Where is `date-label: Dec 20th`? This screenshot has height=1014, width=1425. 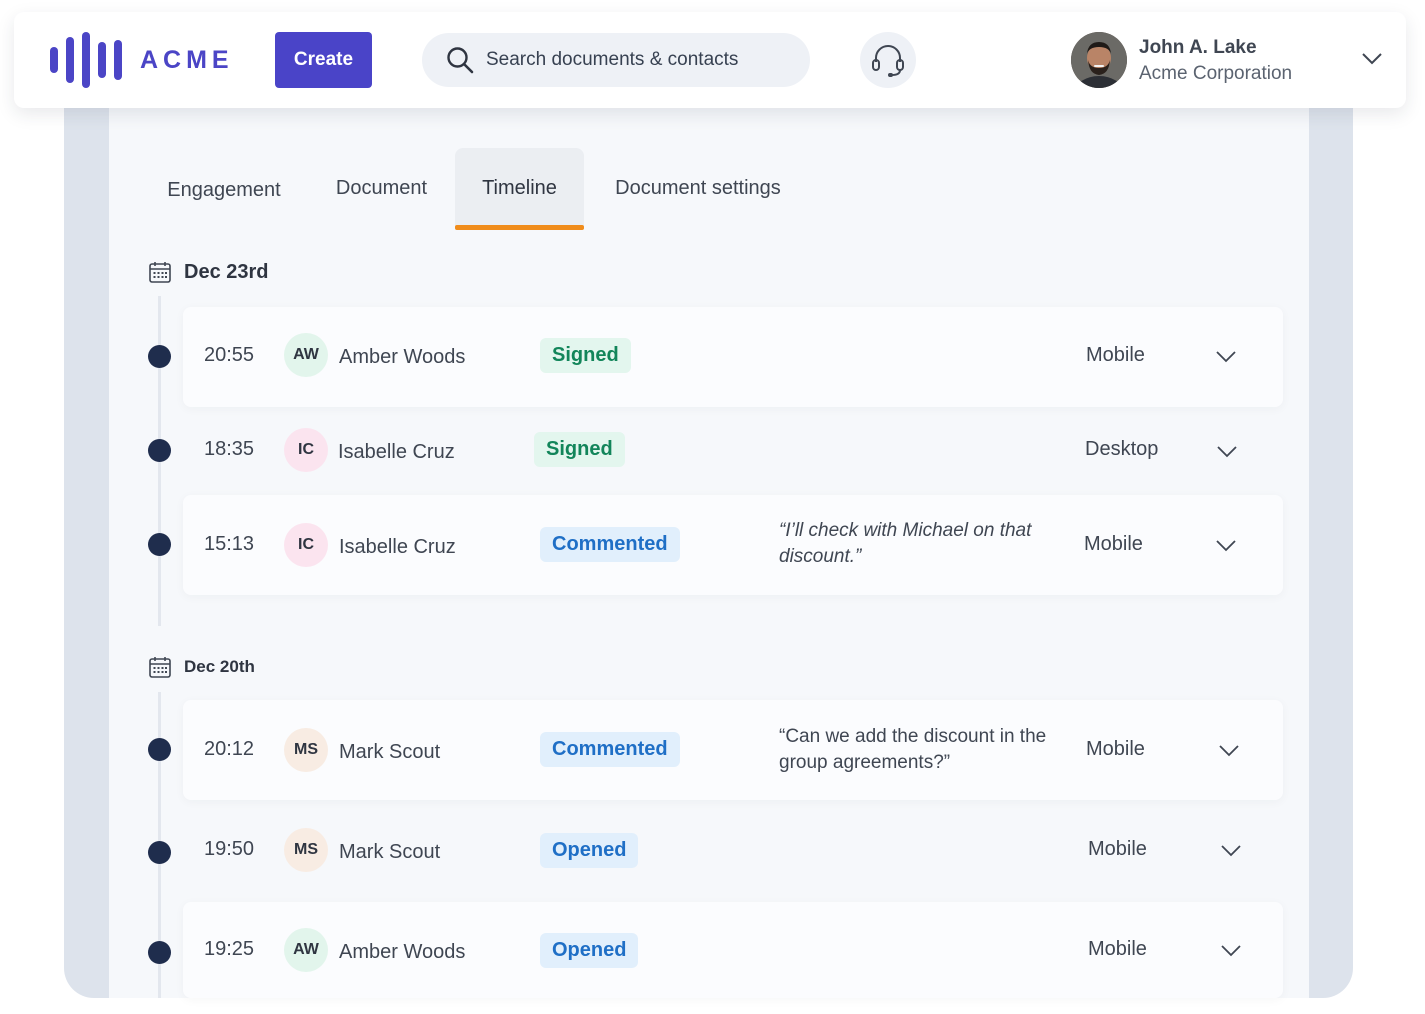 date-label: Dec 20th is located at coordinates (219, 666).